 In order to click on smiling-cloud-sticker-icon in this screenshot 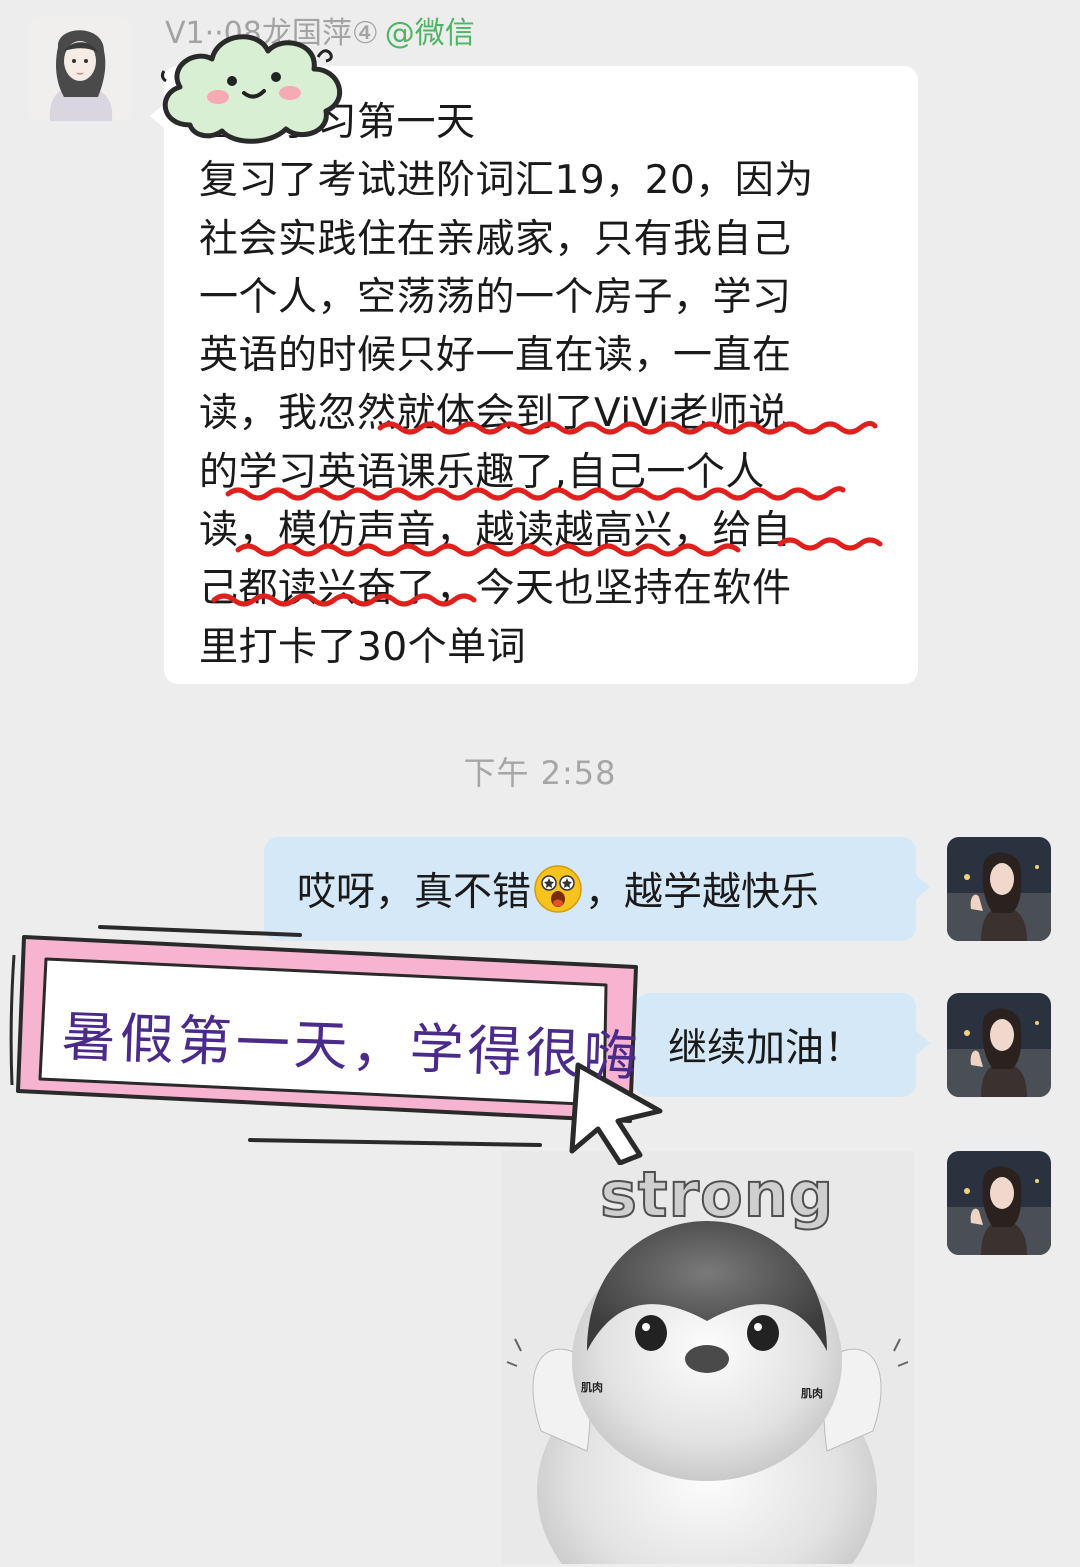, I will do `click(251, 89)`.